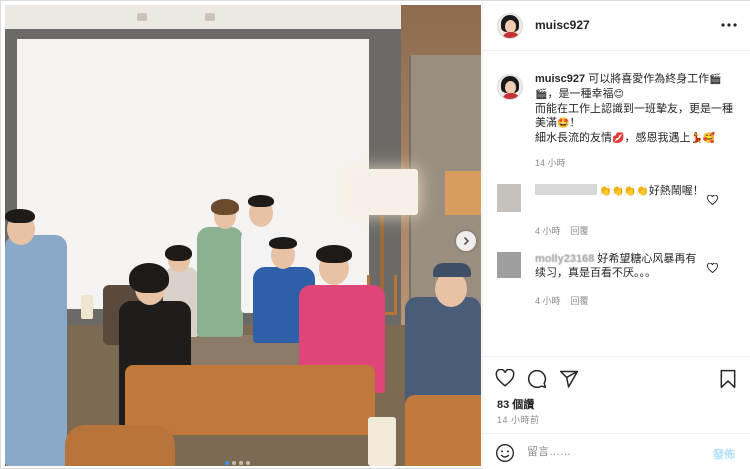 This screenshot has height=469, width=750. What do you see at coordinates (463, 193) in the screenshot?
I see `lampshade-right` at bounding box center [463, 193].